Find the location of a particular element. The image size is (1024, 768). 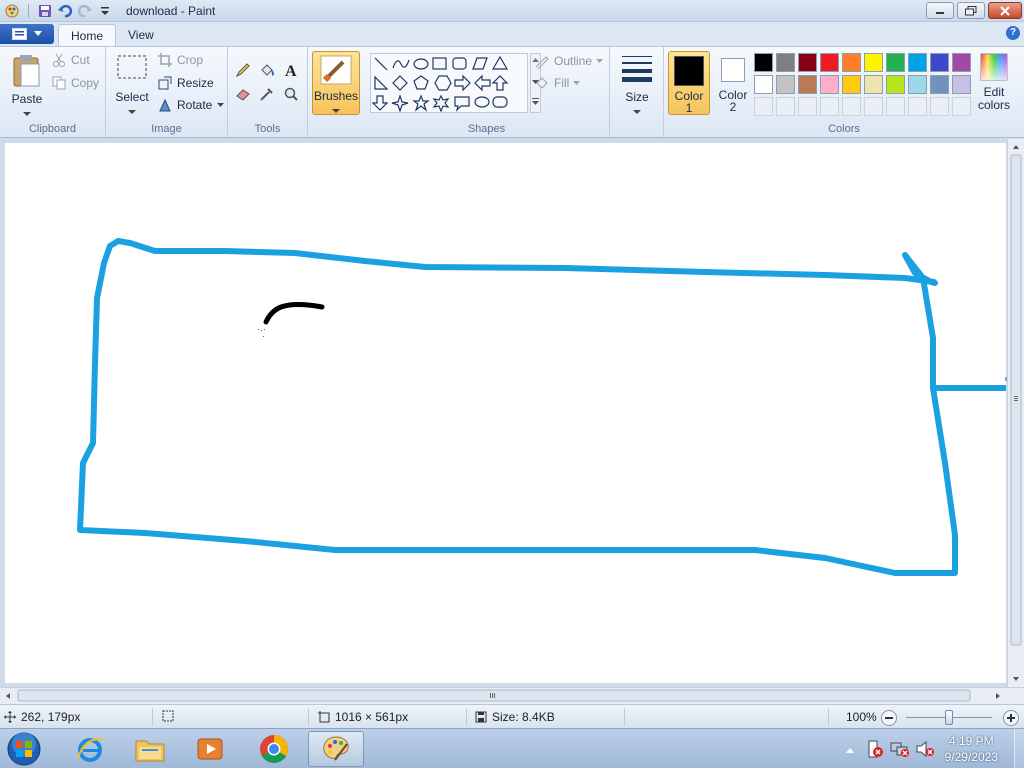

save-icon is located at coordinates (45, 11).